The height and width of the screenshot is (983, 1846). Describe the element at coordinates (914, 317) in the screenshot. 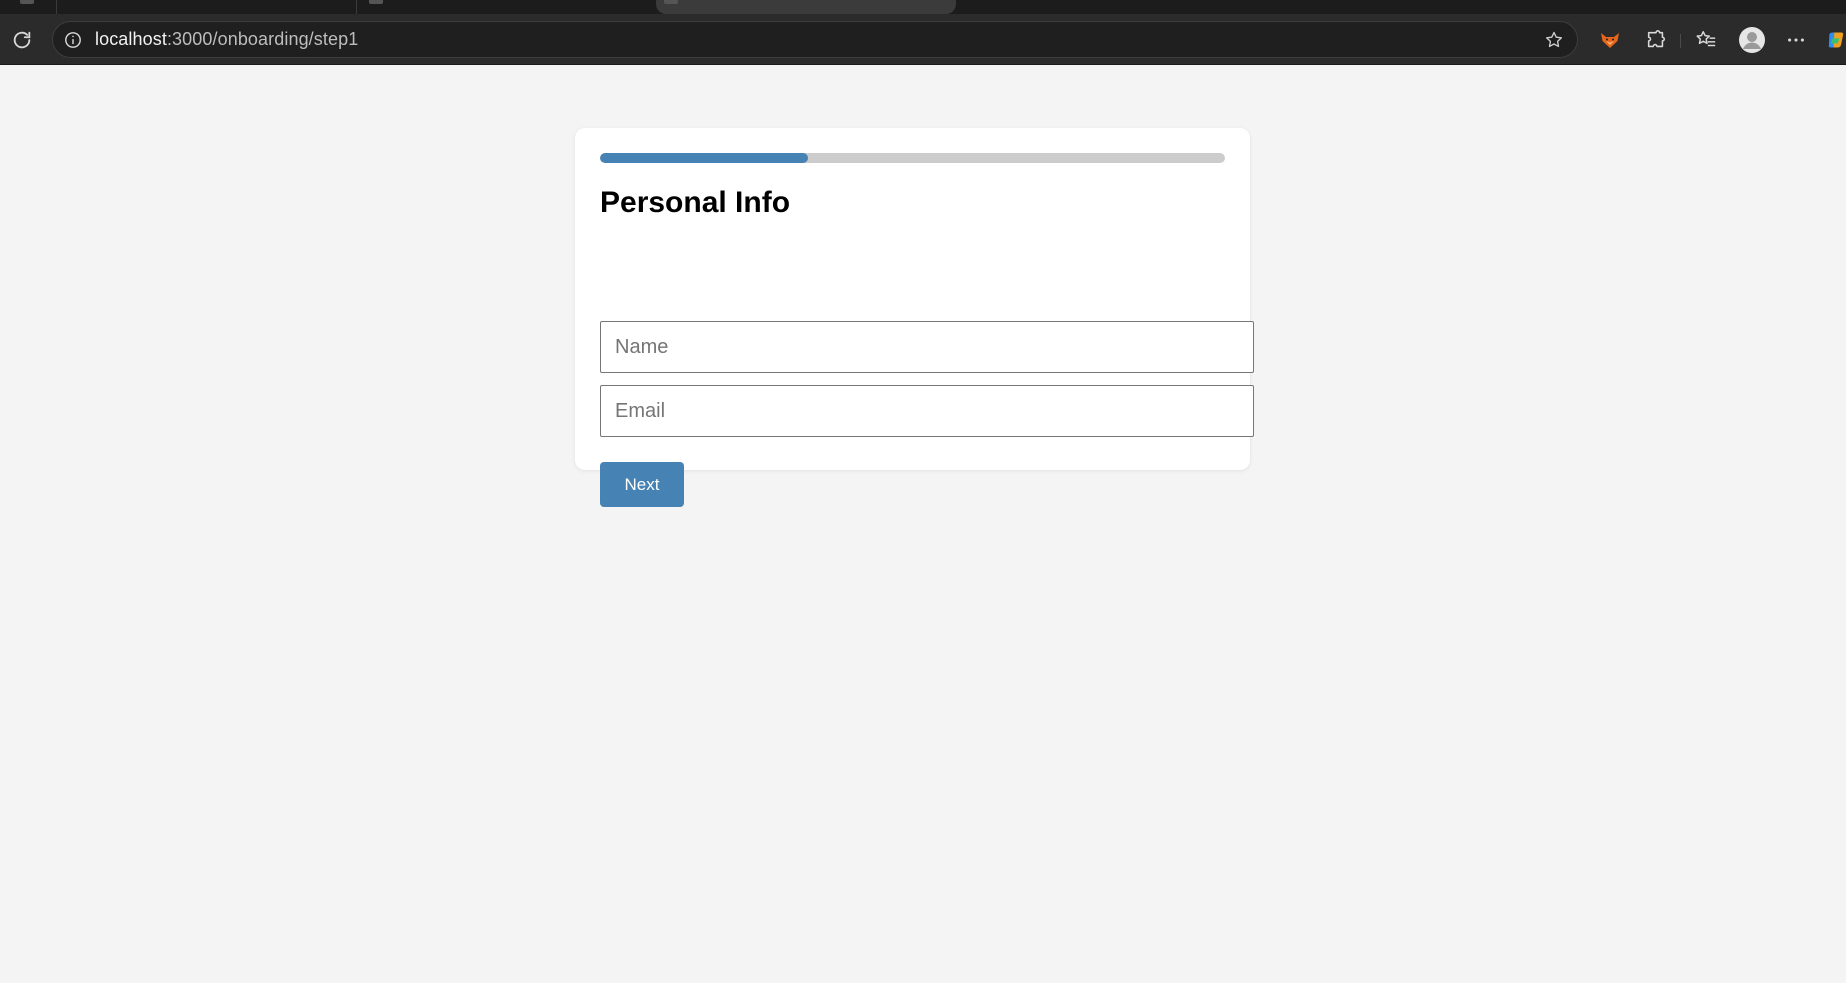

I see `onboarding-card: Personal Info Next` at that location.